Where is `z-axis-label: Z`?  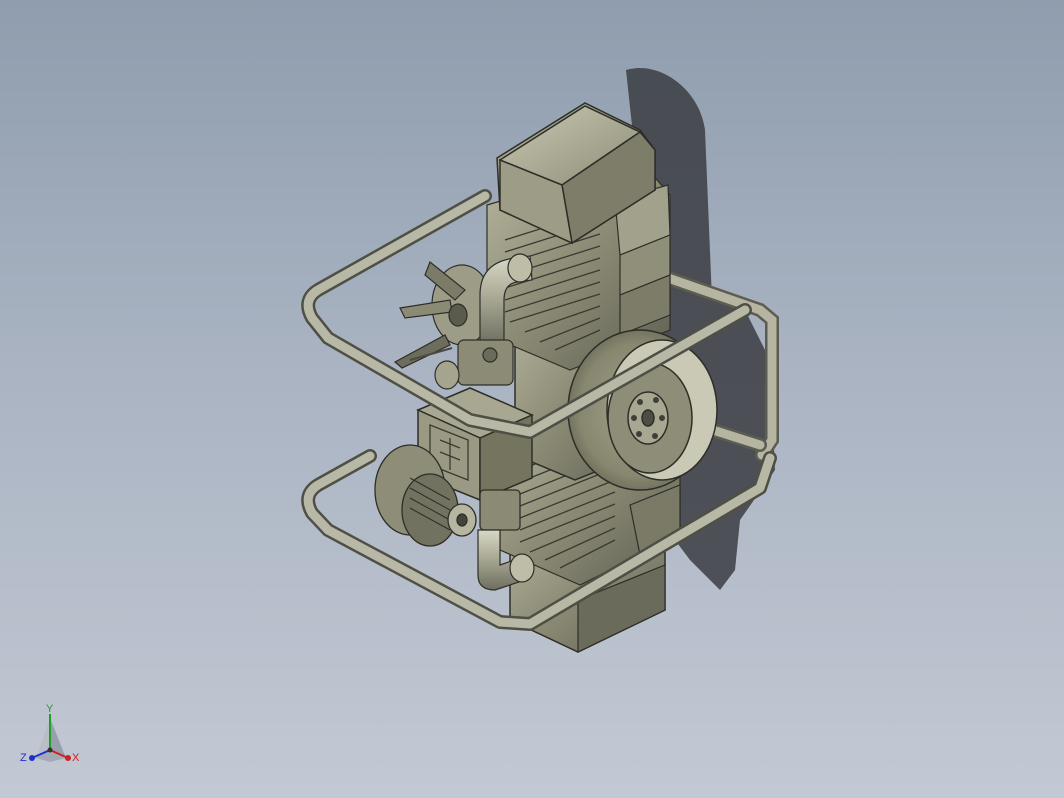
z-axis-label: Z is located at coordinates (23, 758).